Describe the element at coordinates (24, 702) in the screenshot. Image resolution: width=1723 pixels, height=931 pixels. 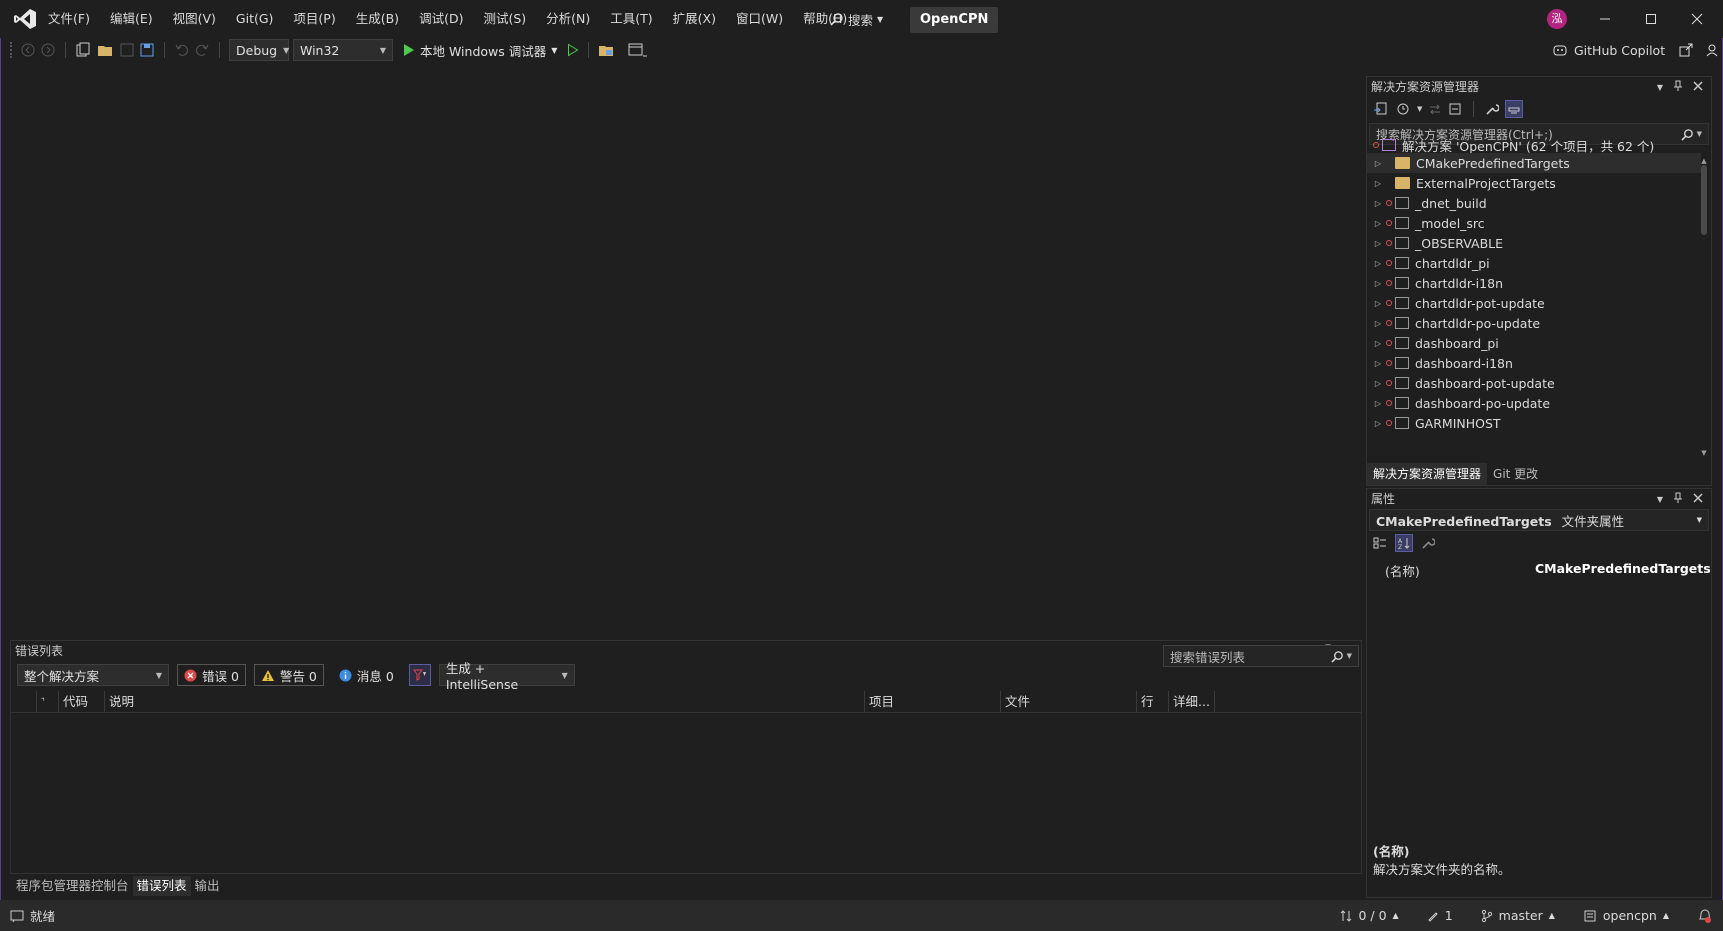
I see `severity-column` at that location.